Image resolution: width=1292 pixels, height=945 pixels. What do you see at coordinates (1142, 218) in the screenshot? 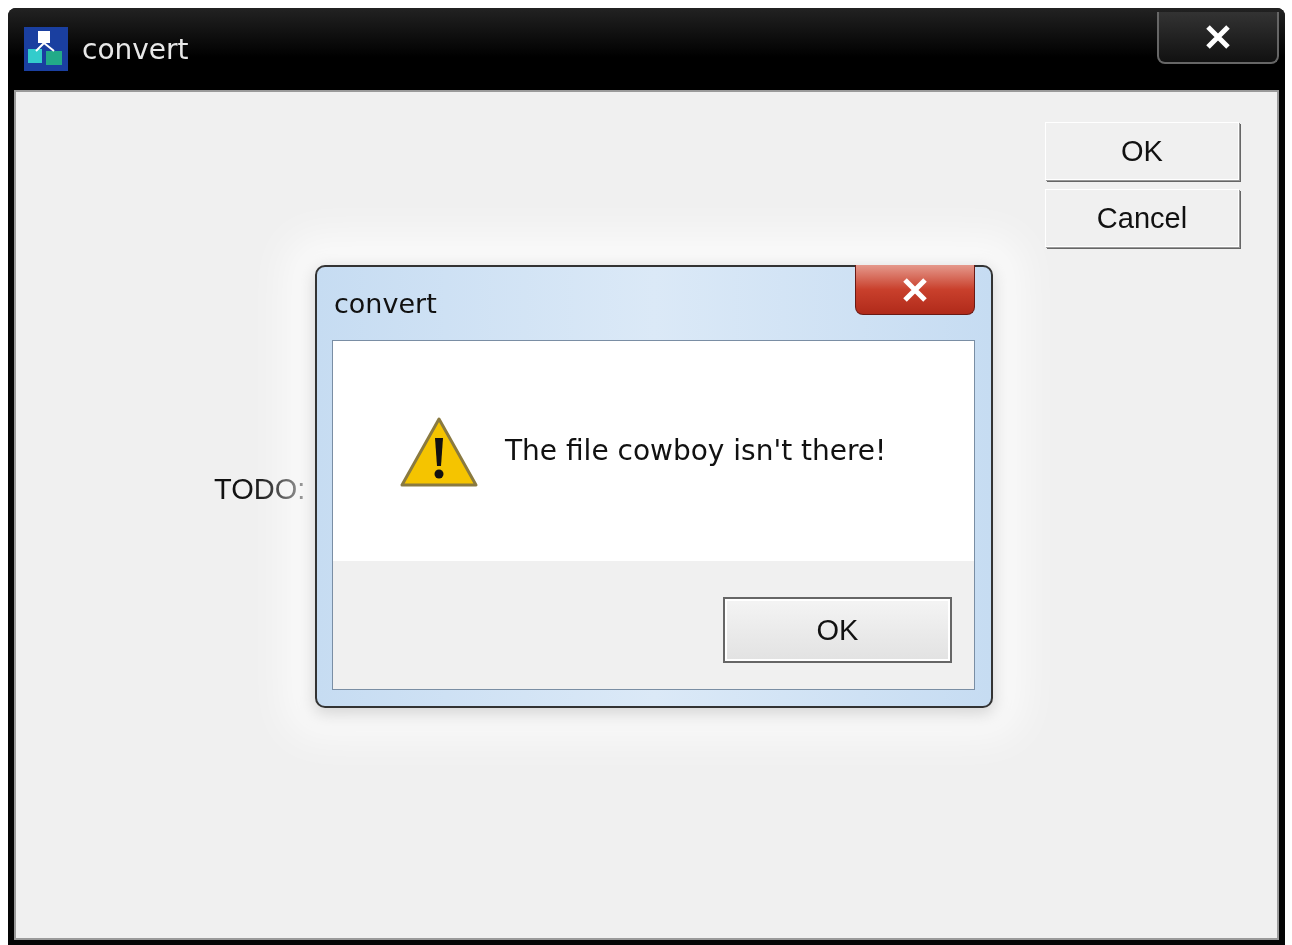
I see `dialog-button: Cancel` at bounding box center [1142, 218].